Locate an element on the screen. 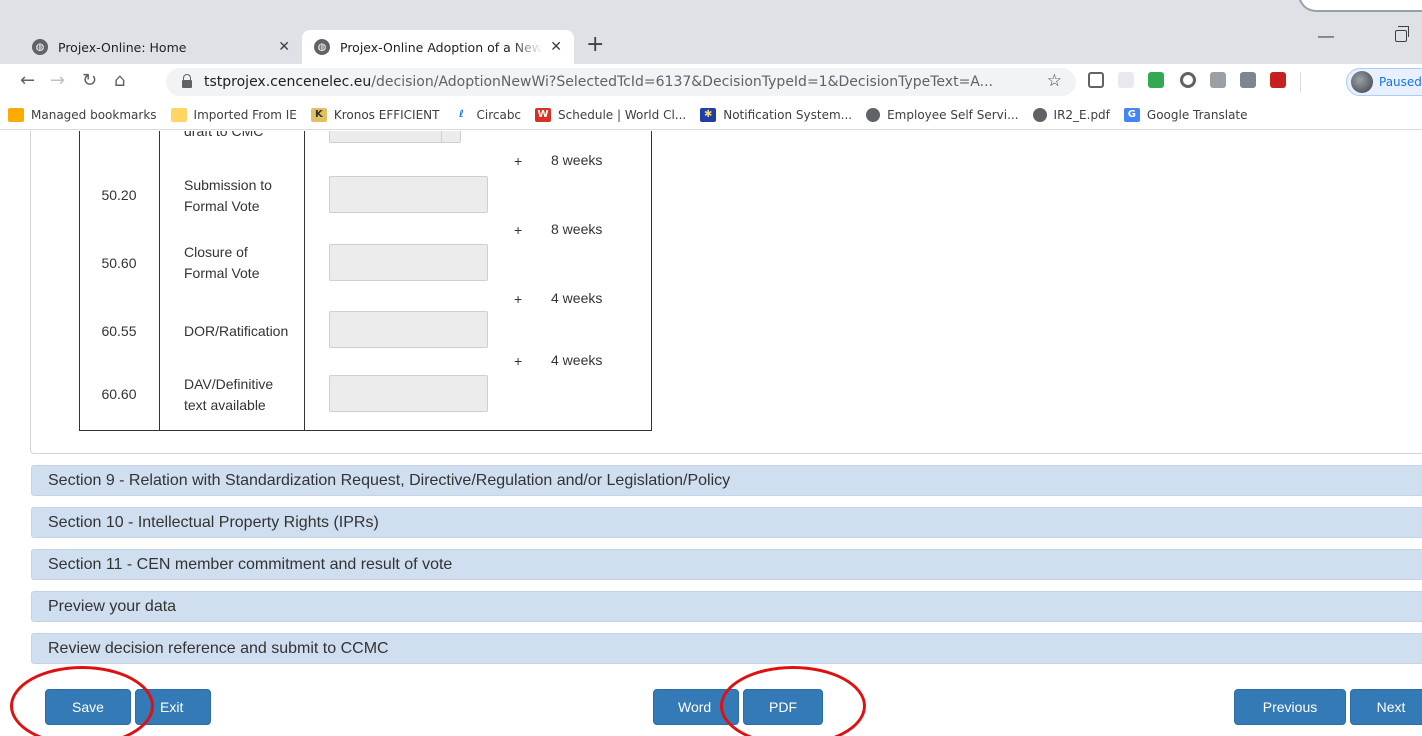 This screenshot has width=1422, height=736. column-divider is located at coordinates (159, 281).